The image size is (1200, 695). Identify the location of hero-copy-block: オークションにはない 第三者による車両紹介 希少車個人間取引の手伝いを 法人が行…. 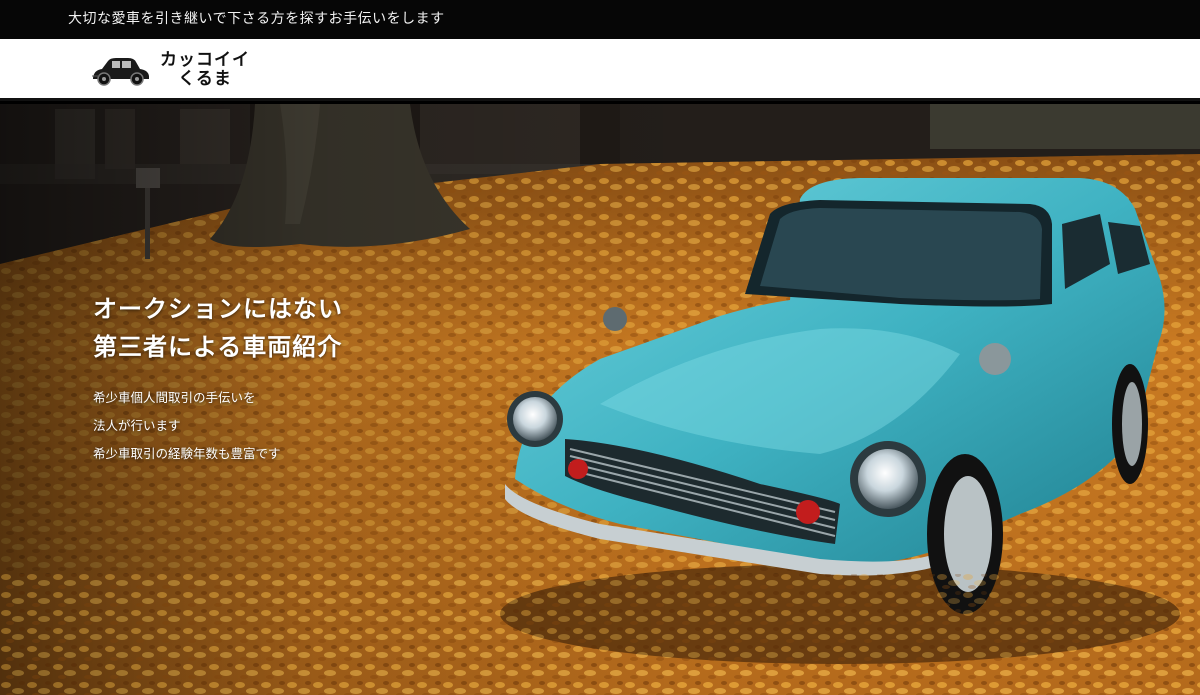
(218, 379).